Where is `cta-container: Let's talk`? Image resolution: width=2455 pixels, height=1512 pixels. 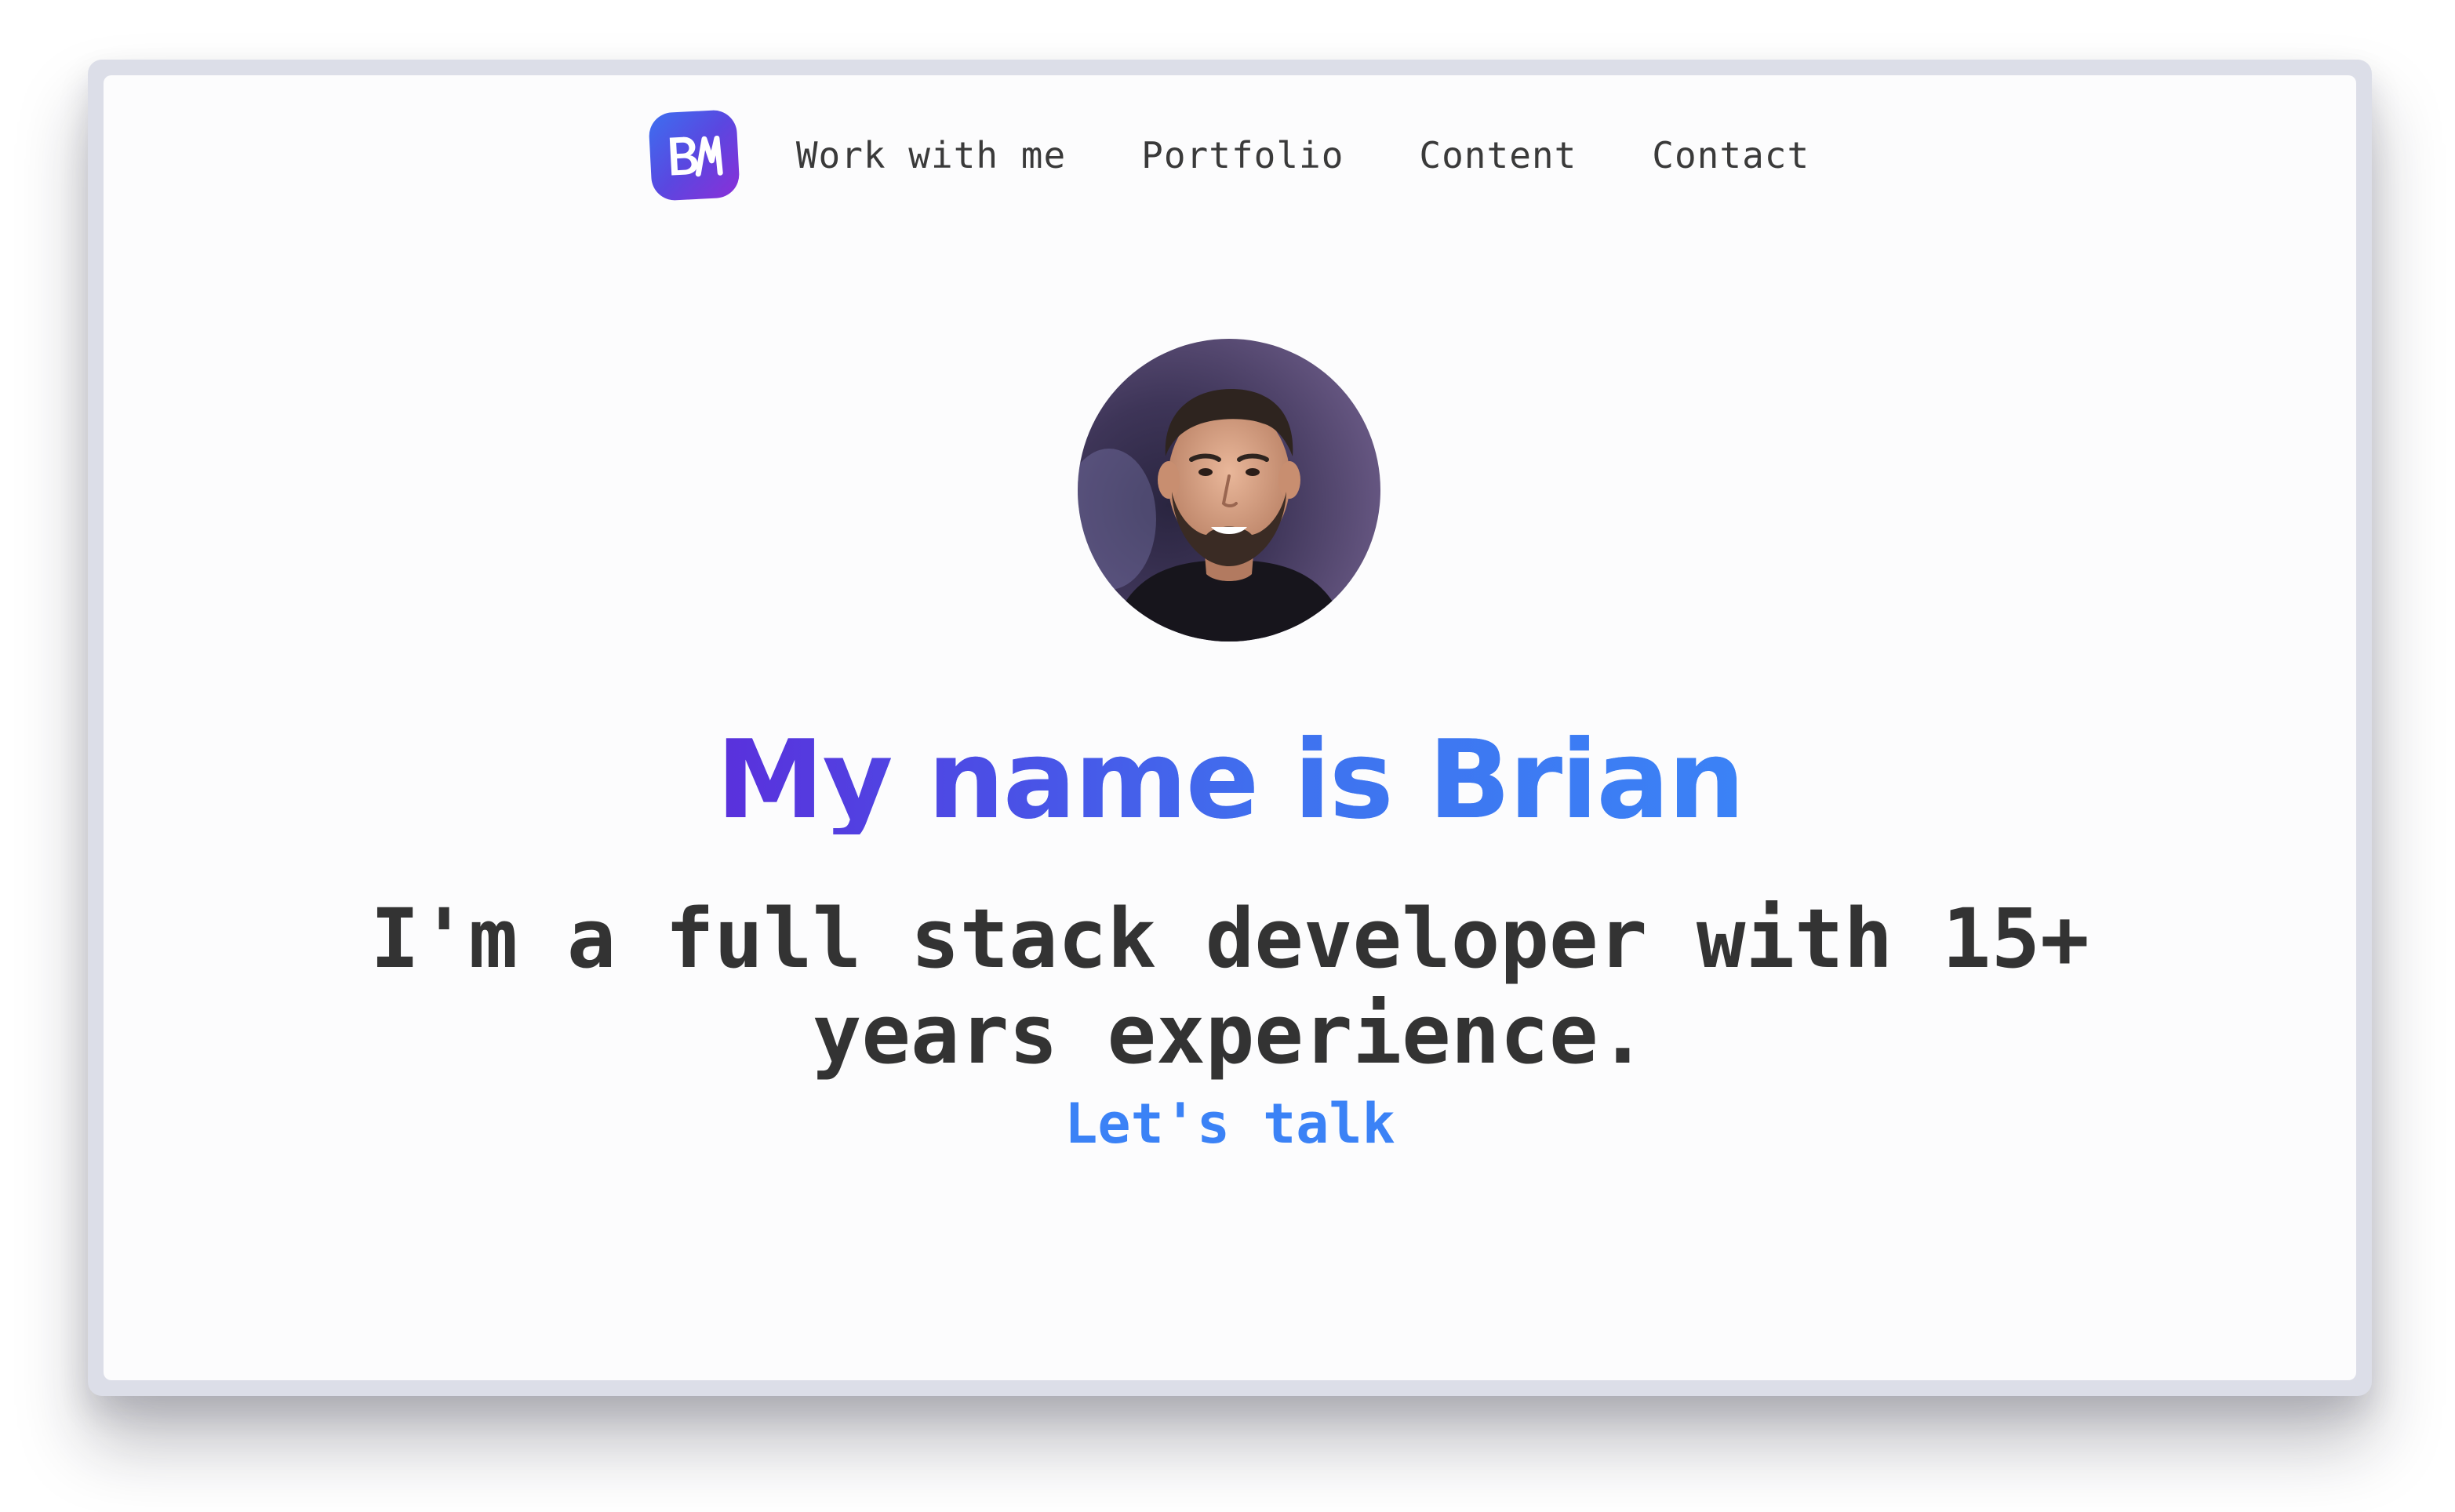
cta-container: Let's talk is located at coordinates (1230, 1124).